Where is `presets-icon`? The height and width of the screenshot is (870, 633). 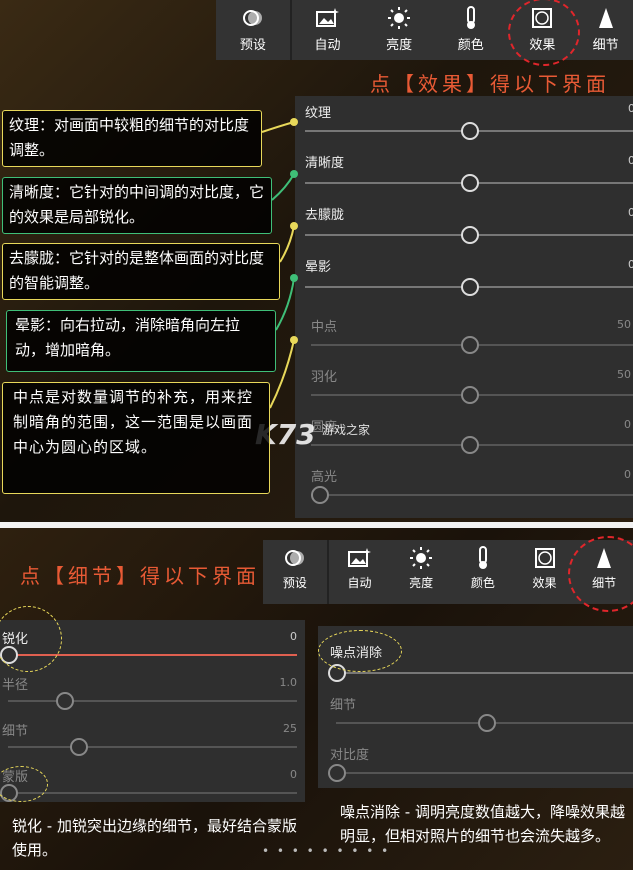
presets-icon is located at coordinates (295, 558).